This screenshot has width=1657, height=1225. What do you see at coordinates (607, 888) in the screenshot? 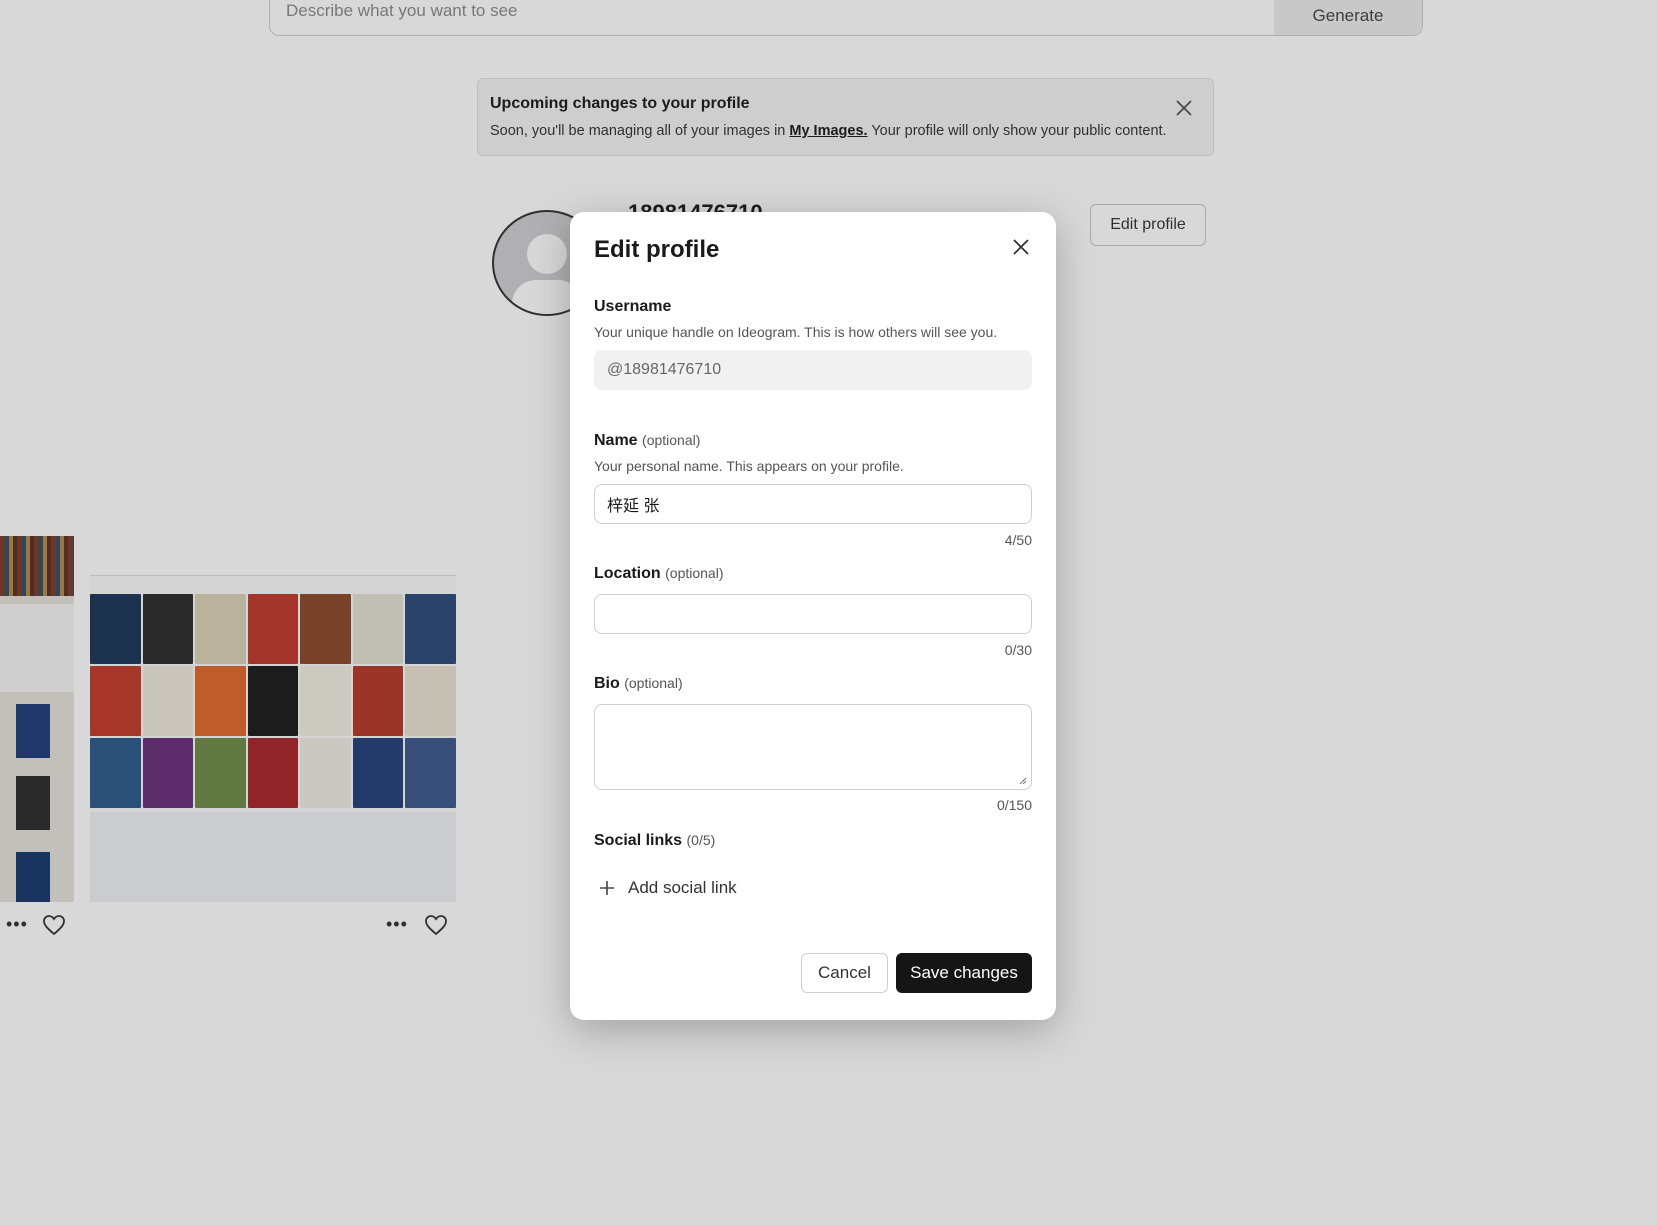
I see `plus-icon` at bounding box center [607, 888].